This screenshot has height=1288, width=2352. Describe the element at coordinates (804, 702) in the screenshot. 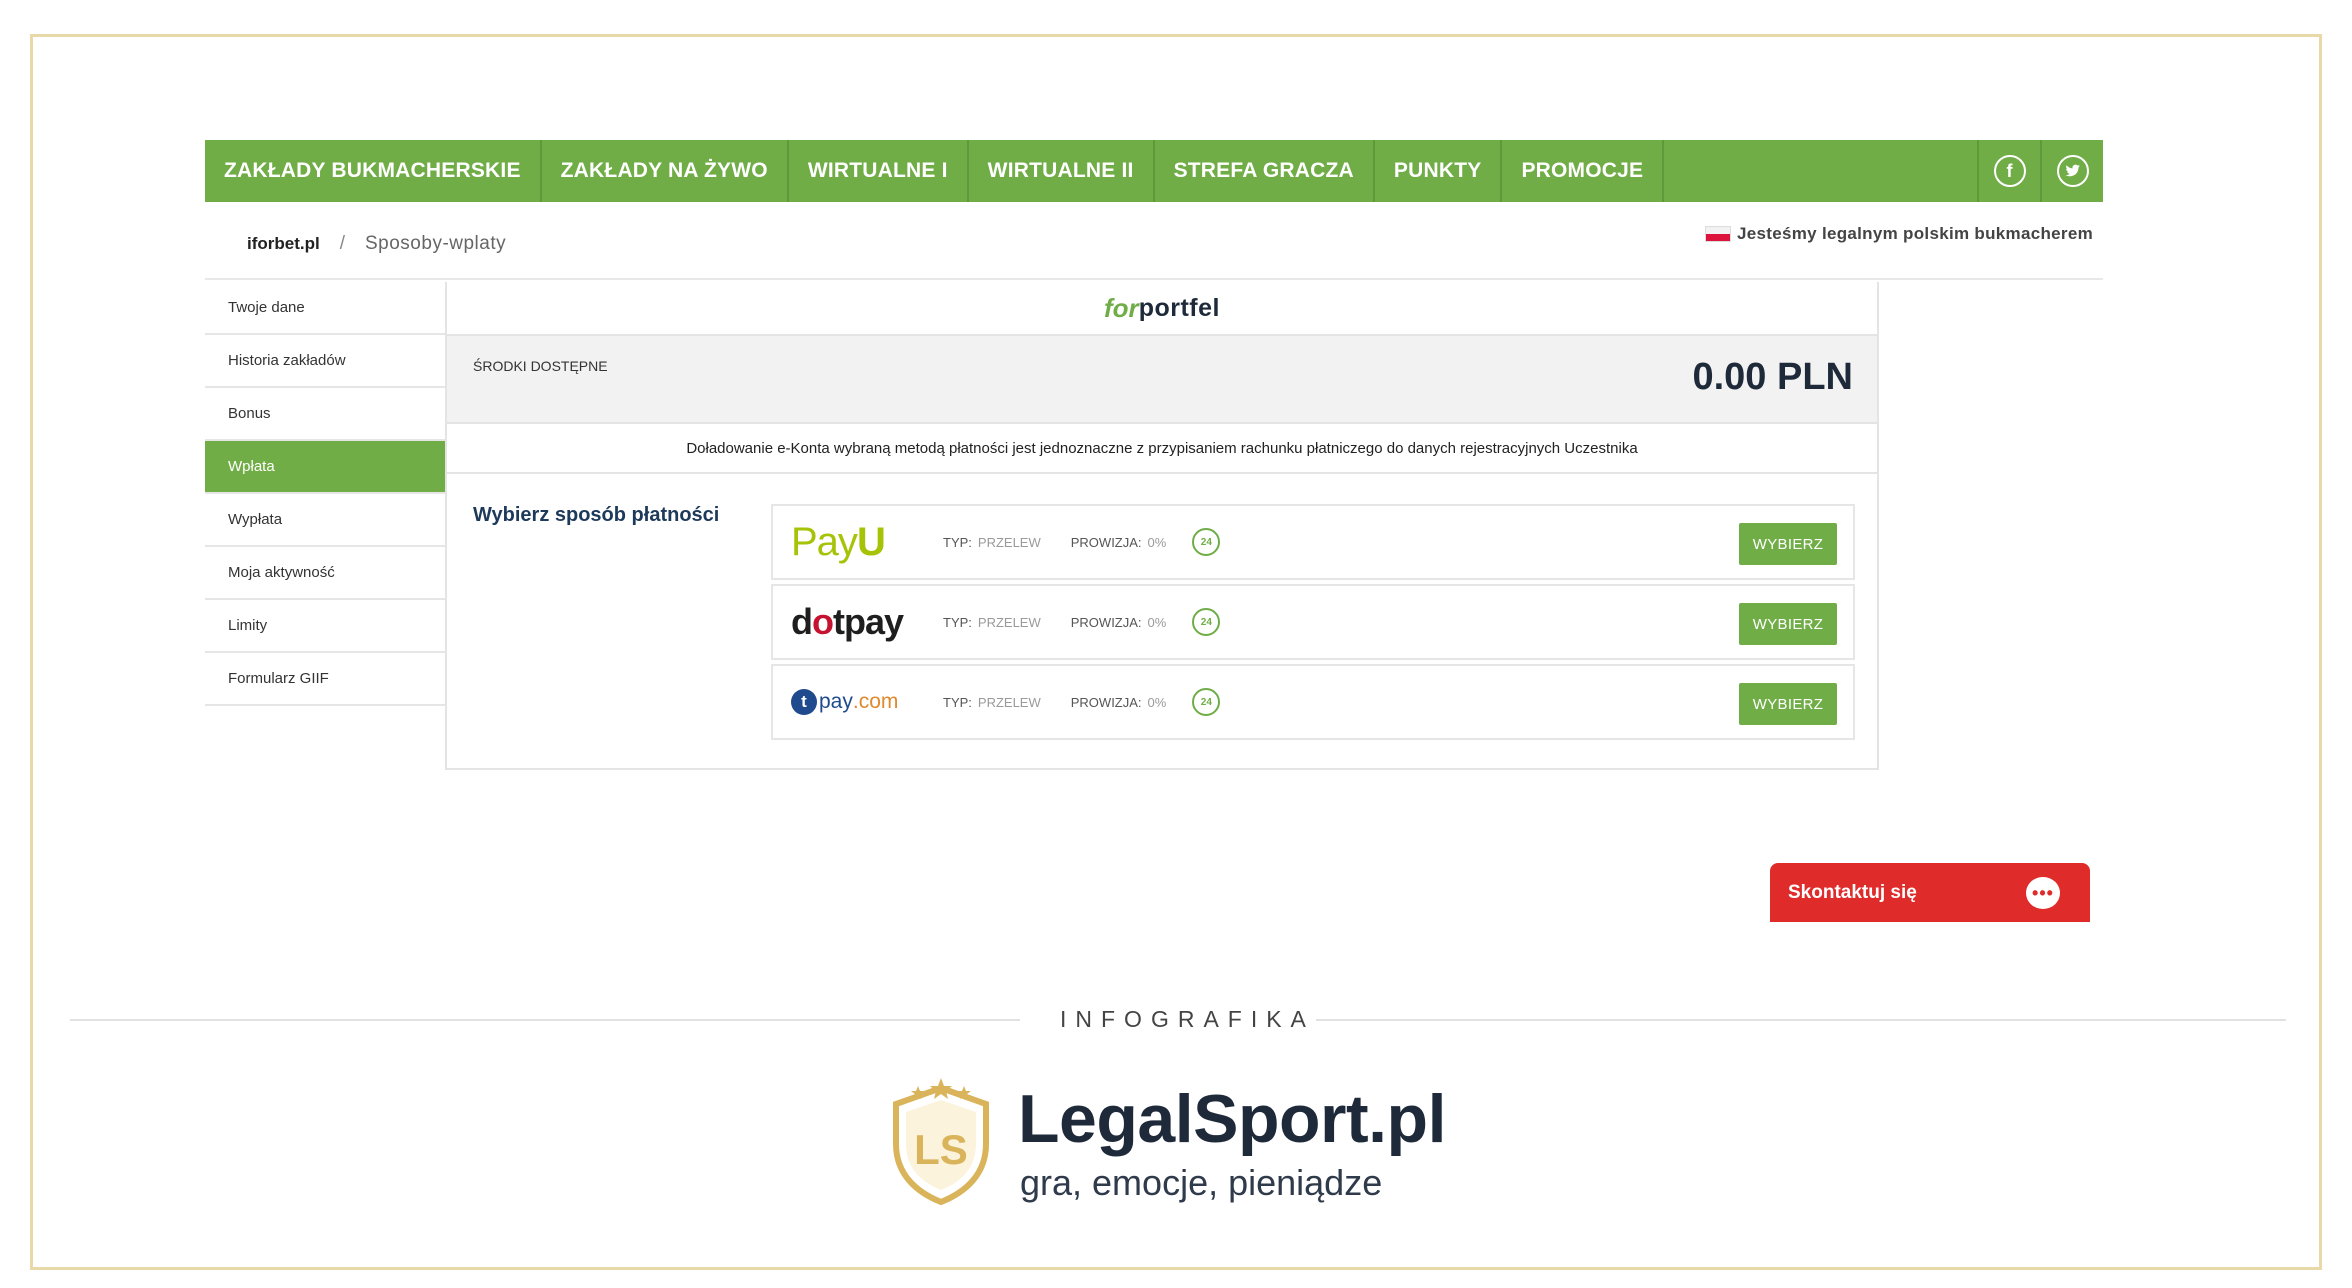

I see `tpay-logo-a: t` at that location.